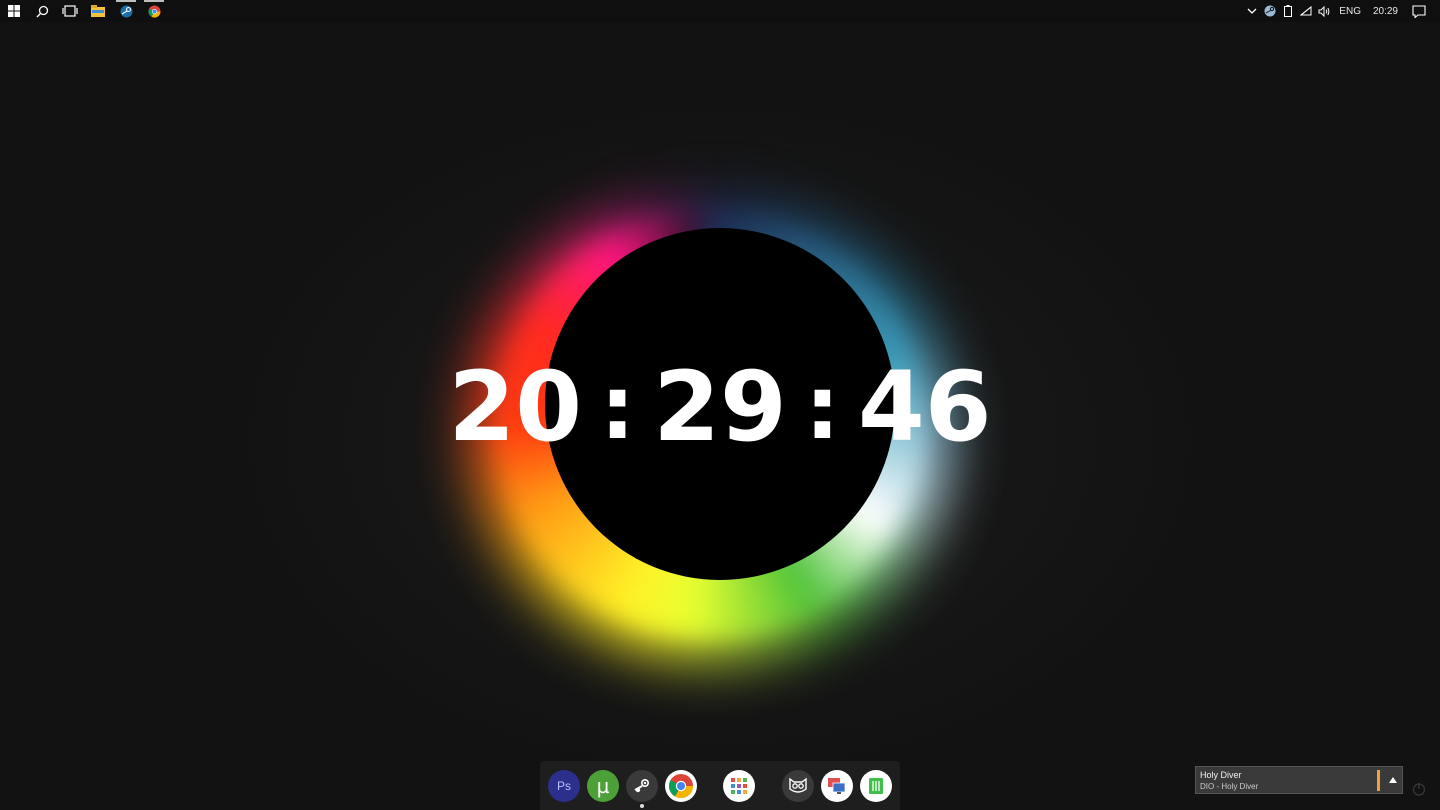 This screenshot has width=1440, height=810. I want to click on desktop-clock: 20 : 29 : 46, so click(719, 407).